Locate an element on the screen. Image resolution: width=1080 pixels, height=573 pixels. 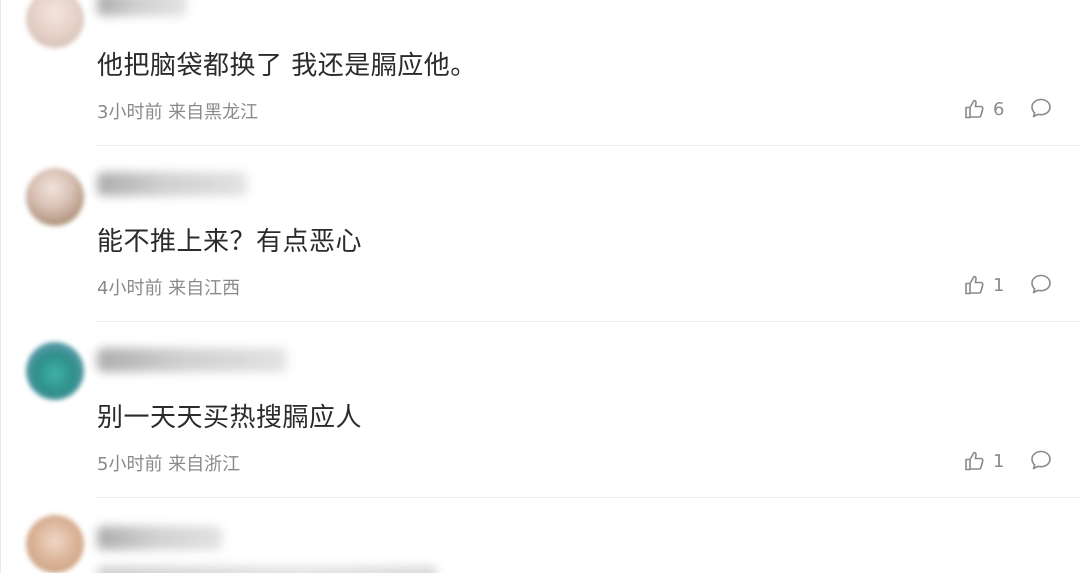
like-count: 6 is located at coordinates (999, 109).